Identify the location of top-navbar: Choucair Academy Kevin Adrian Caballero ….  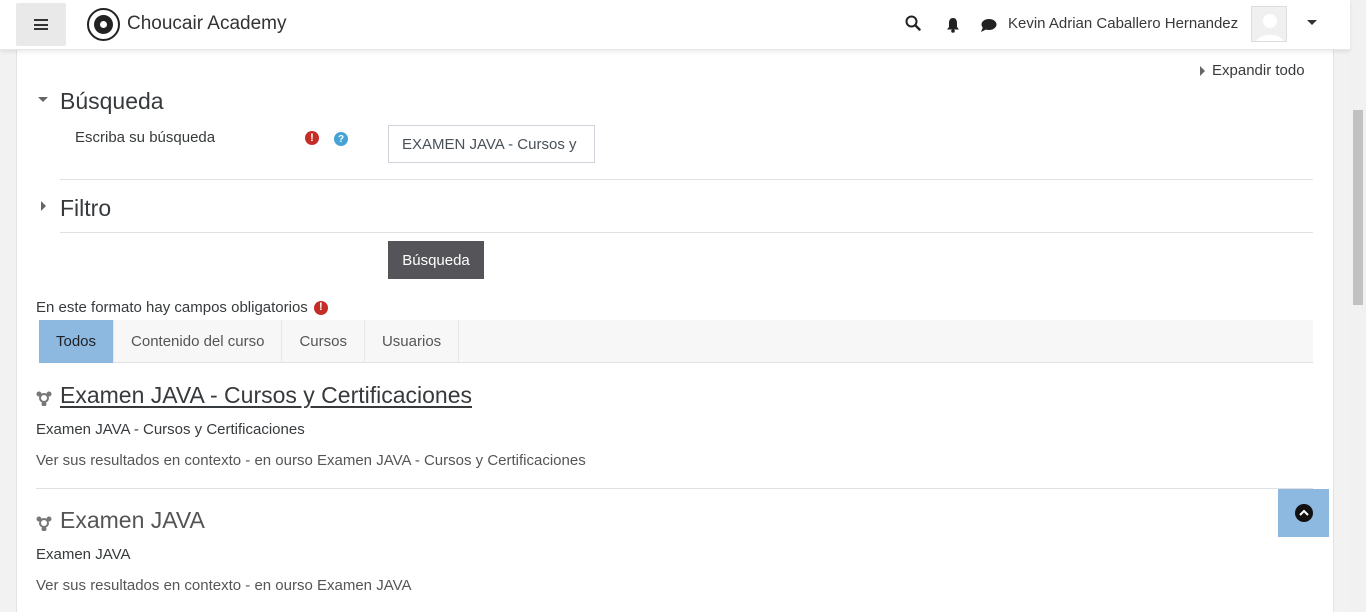
(675, 25).